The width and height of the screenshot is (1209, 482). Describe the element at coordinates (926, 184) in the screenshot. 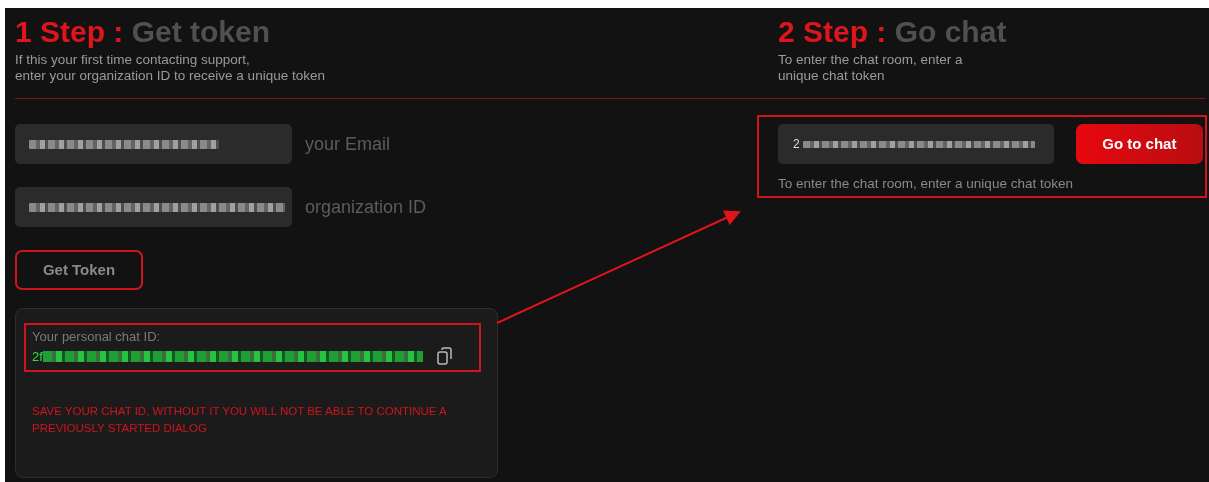

I see `hint-text: To enter the chat room, enter a unique chat token` at that location.